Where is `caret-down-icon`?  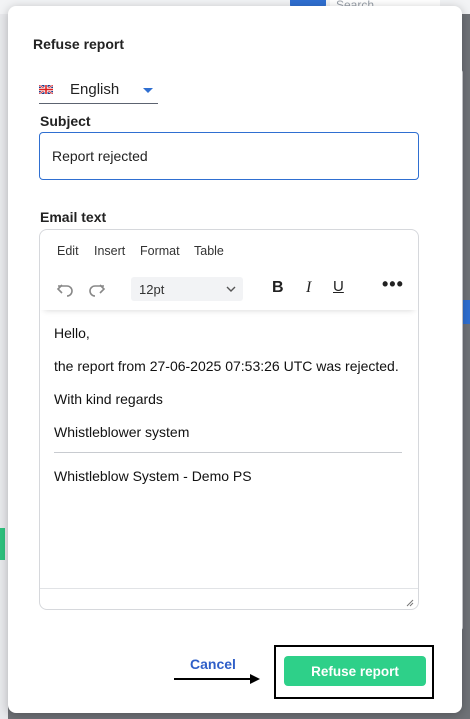
caret-down-icon is located at coordinates (148, 90).